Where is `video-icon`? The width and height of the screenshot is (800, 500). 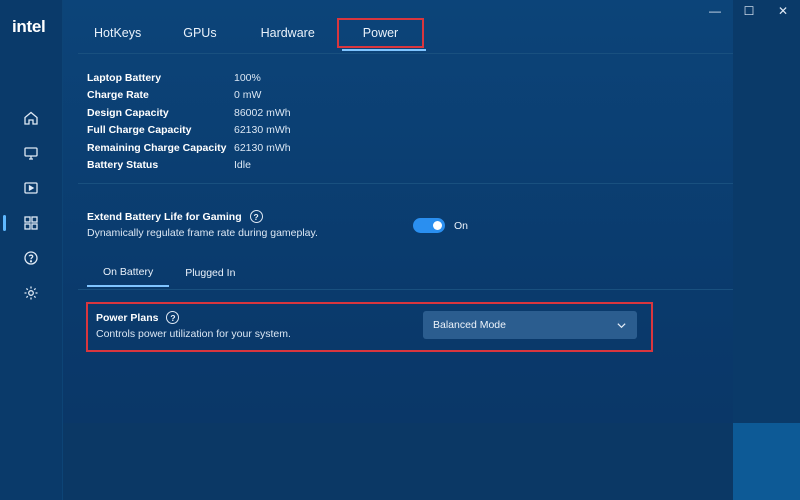
video-icon is located at coordinates (31, 188).